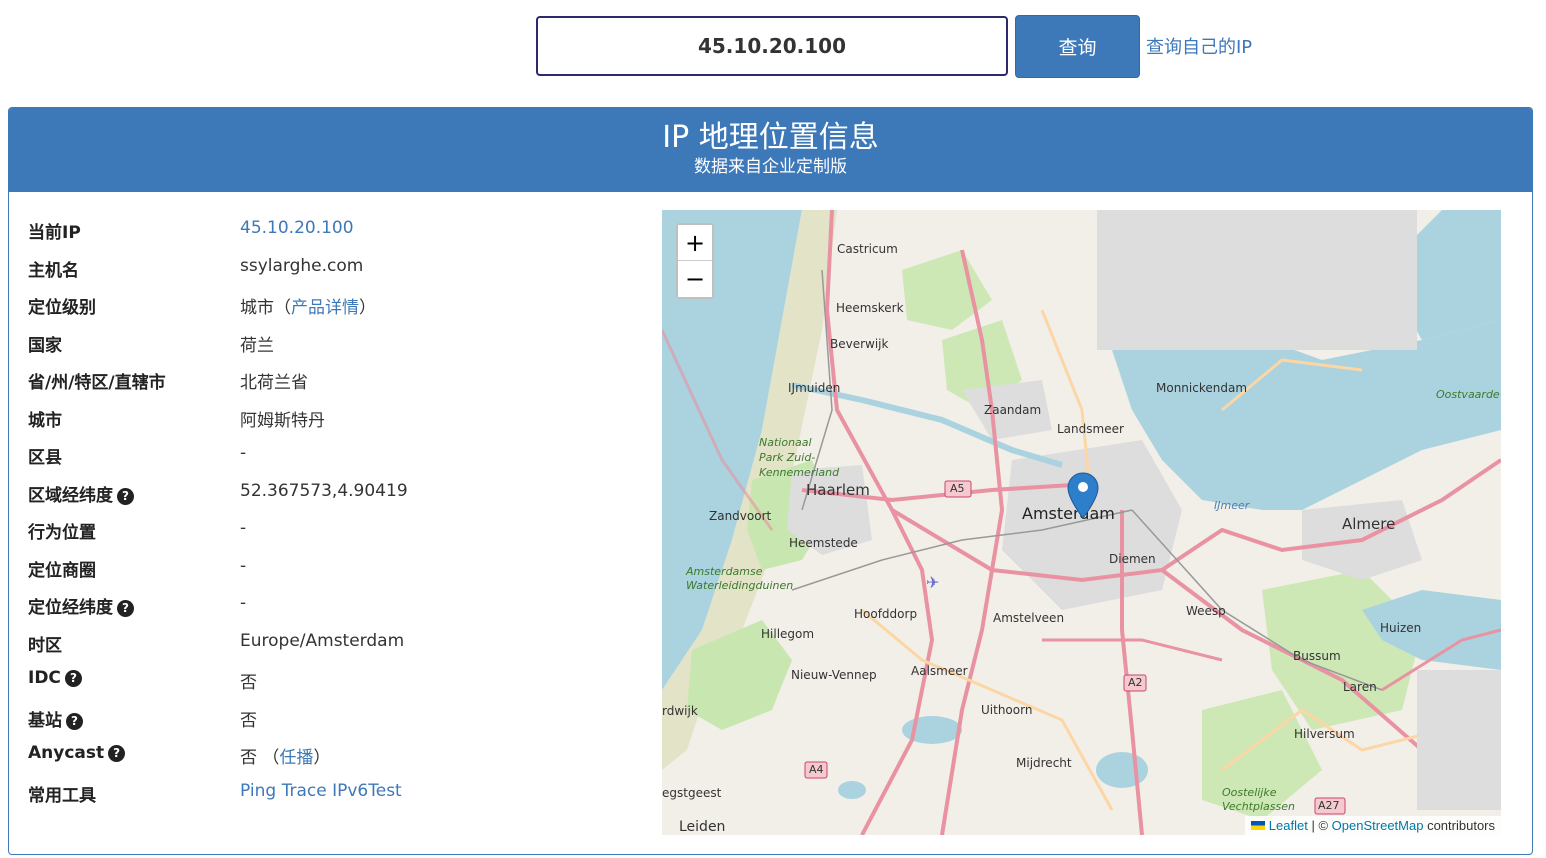  I want to click on value-location-level: 城市（产品详情）, so click(308, 305).